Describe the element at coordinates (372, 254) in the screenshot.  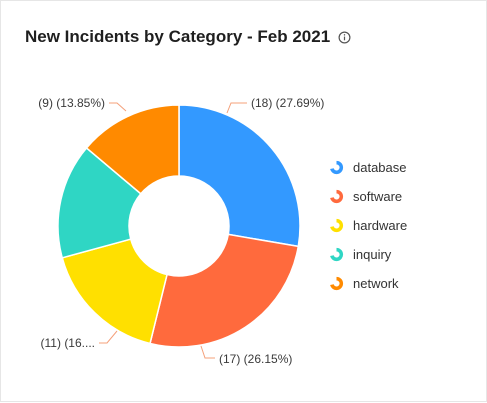
I see `legend-label: inquiry` at that location.